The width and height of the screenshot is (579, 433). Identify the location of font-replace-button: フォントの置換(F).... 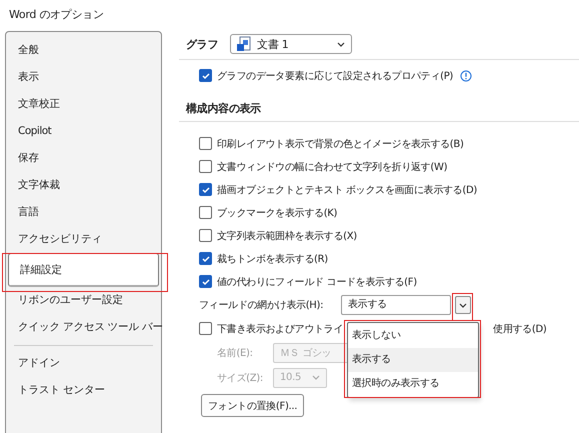
(252, 405).